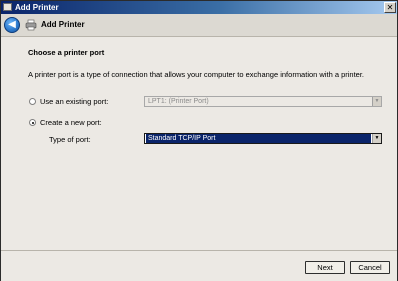  I want to click on page-heading: Choose a printer port, so click(66, 52).